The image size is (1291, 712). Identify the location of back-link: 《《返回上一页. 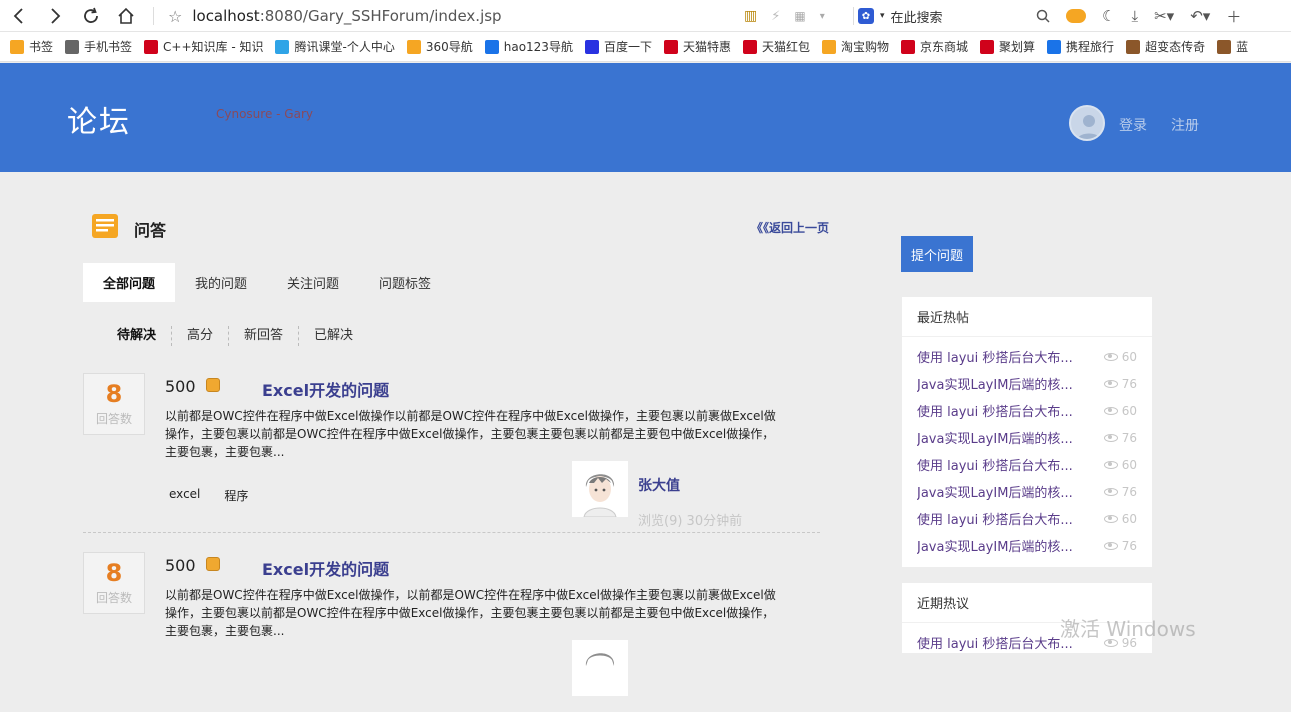
(790, 227).